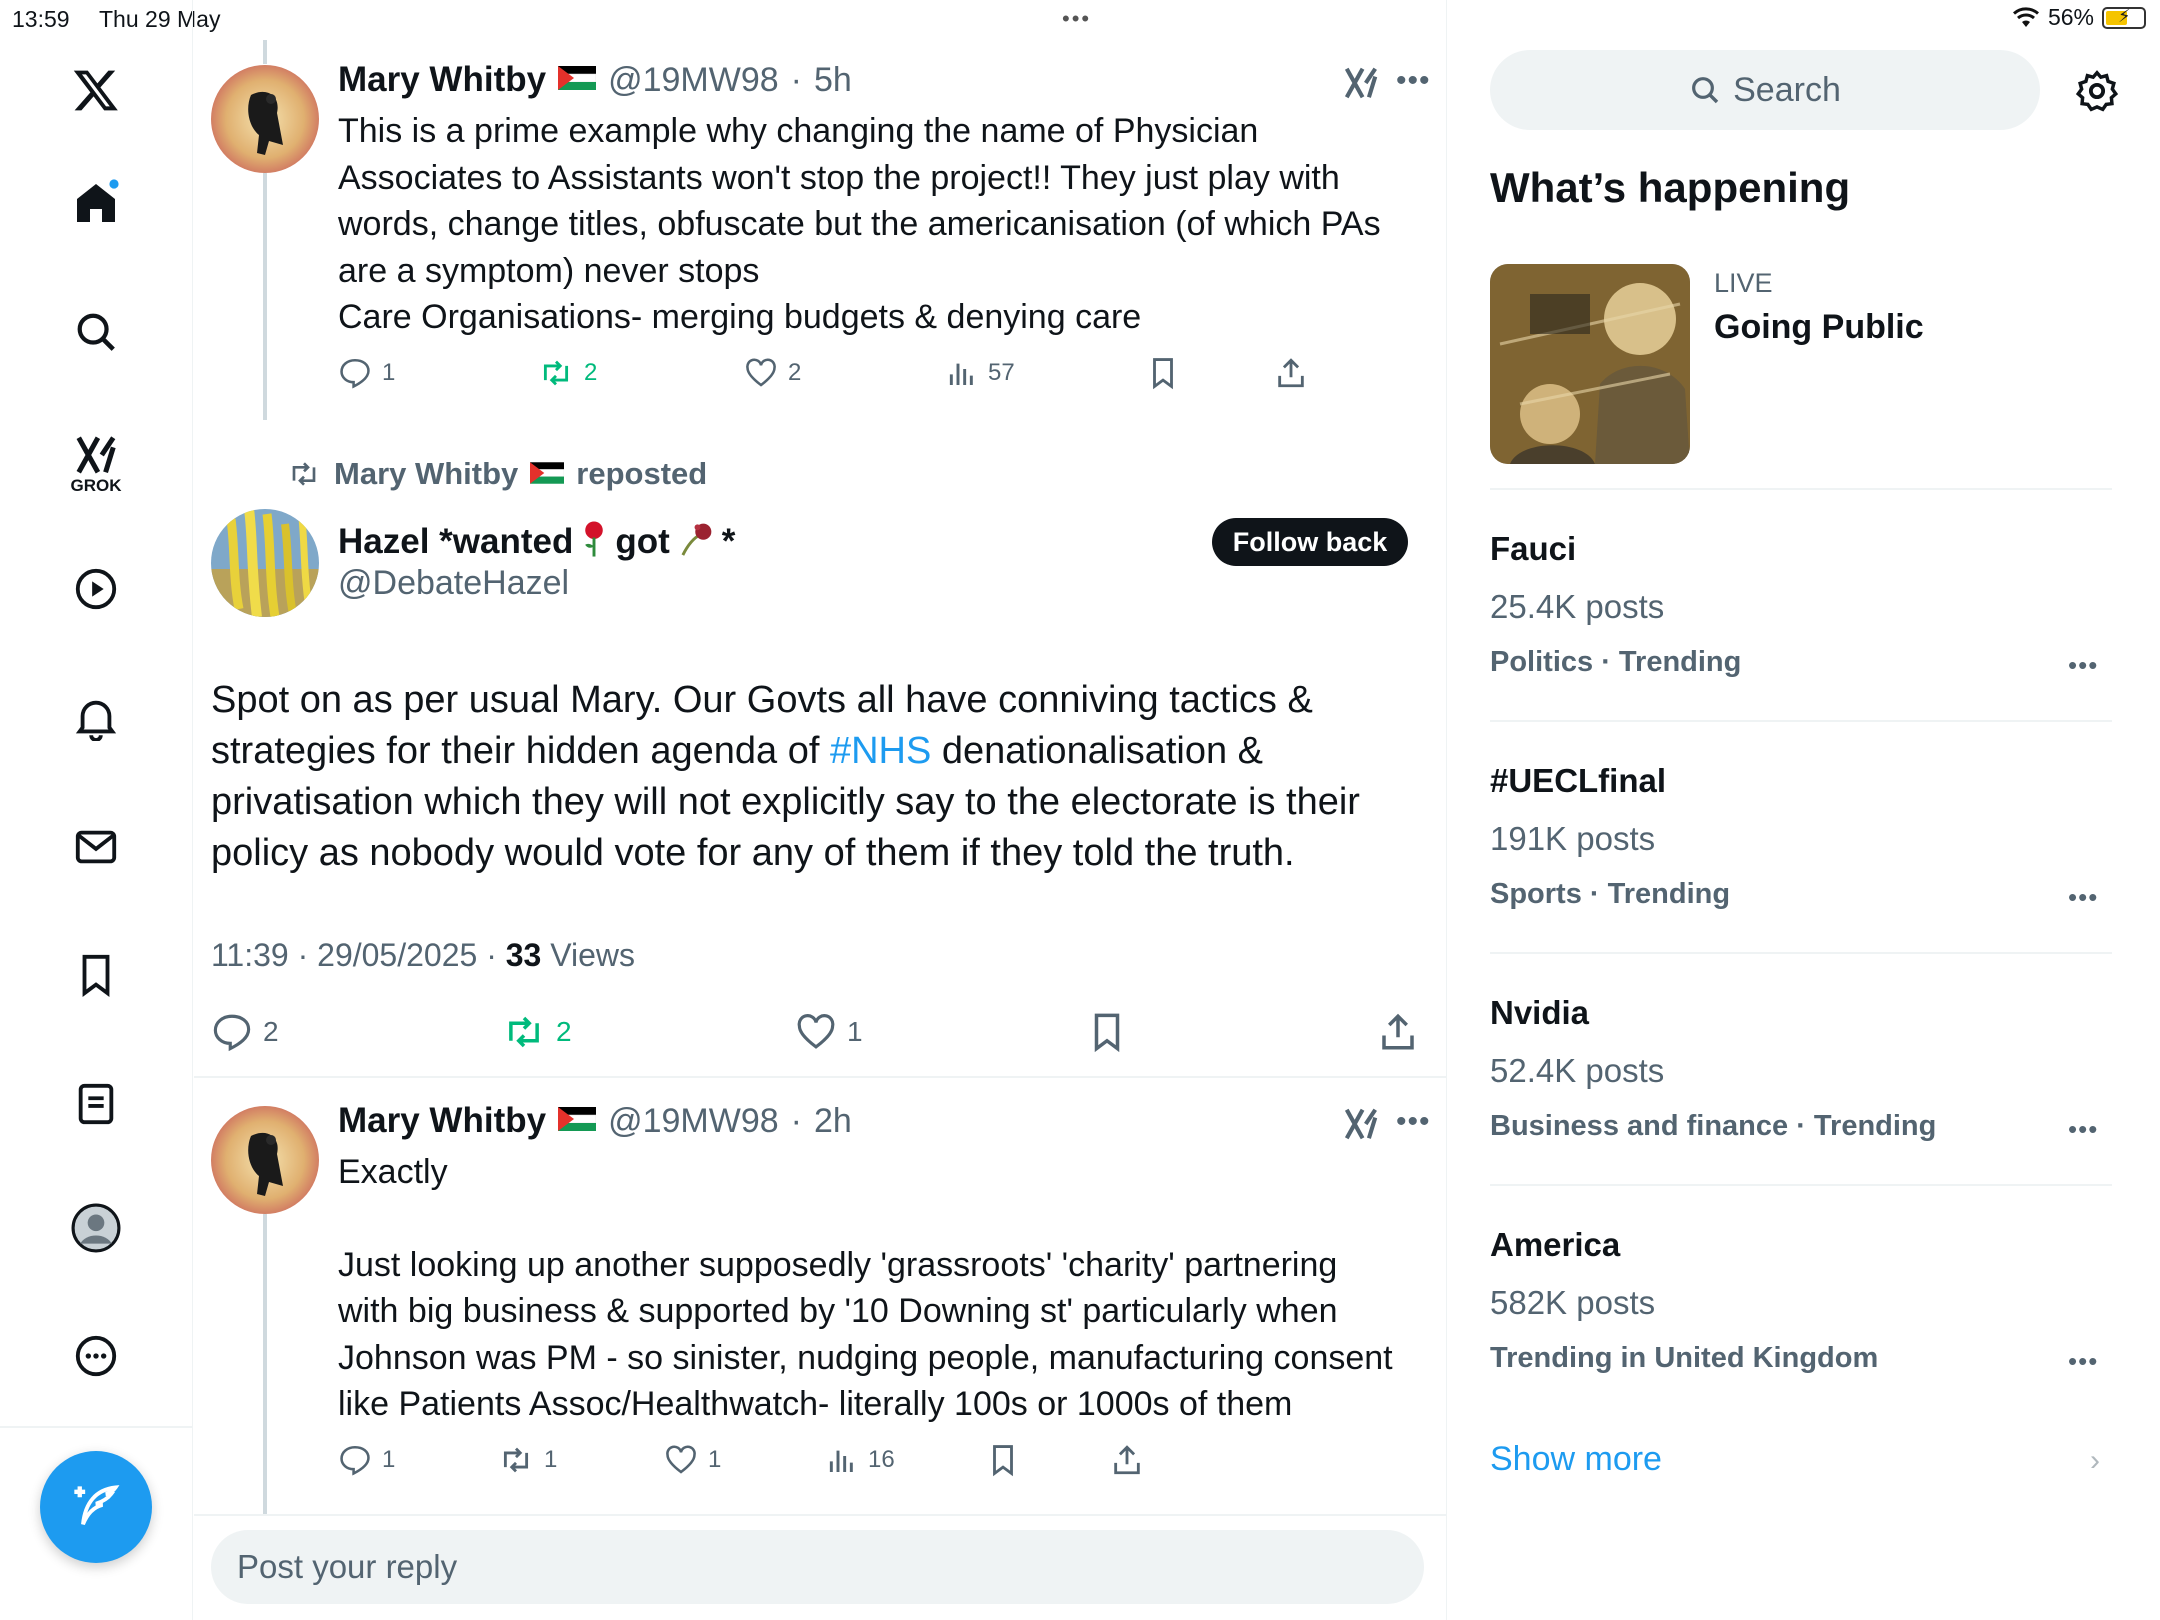  I want to click on x-logo-icon, so click(96, 90).